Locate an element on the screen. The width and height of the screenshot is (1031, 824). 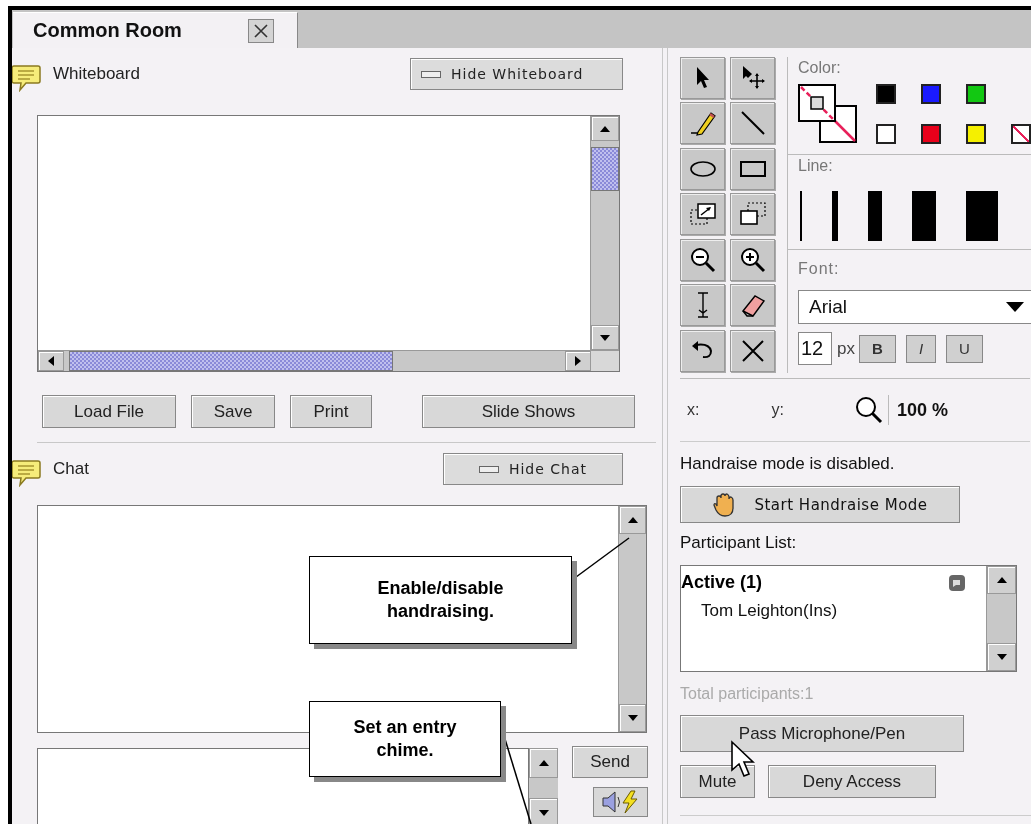
coordinate-label: y: is located at coordinates (777, 410).